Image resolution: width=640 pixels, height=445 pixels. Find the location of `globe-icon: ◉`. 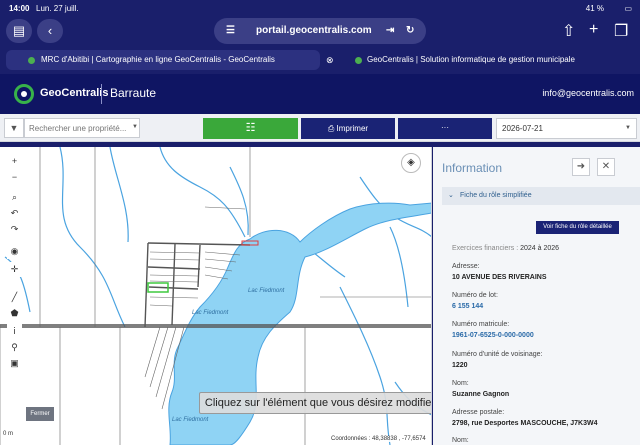

globe-icon: ◉ is located at coordinates (14, 251).